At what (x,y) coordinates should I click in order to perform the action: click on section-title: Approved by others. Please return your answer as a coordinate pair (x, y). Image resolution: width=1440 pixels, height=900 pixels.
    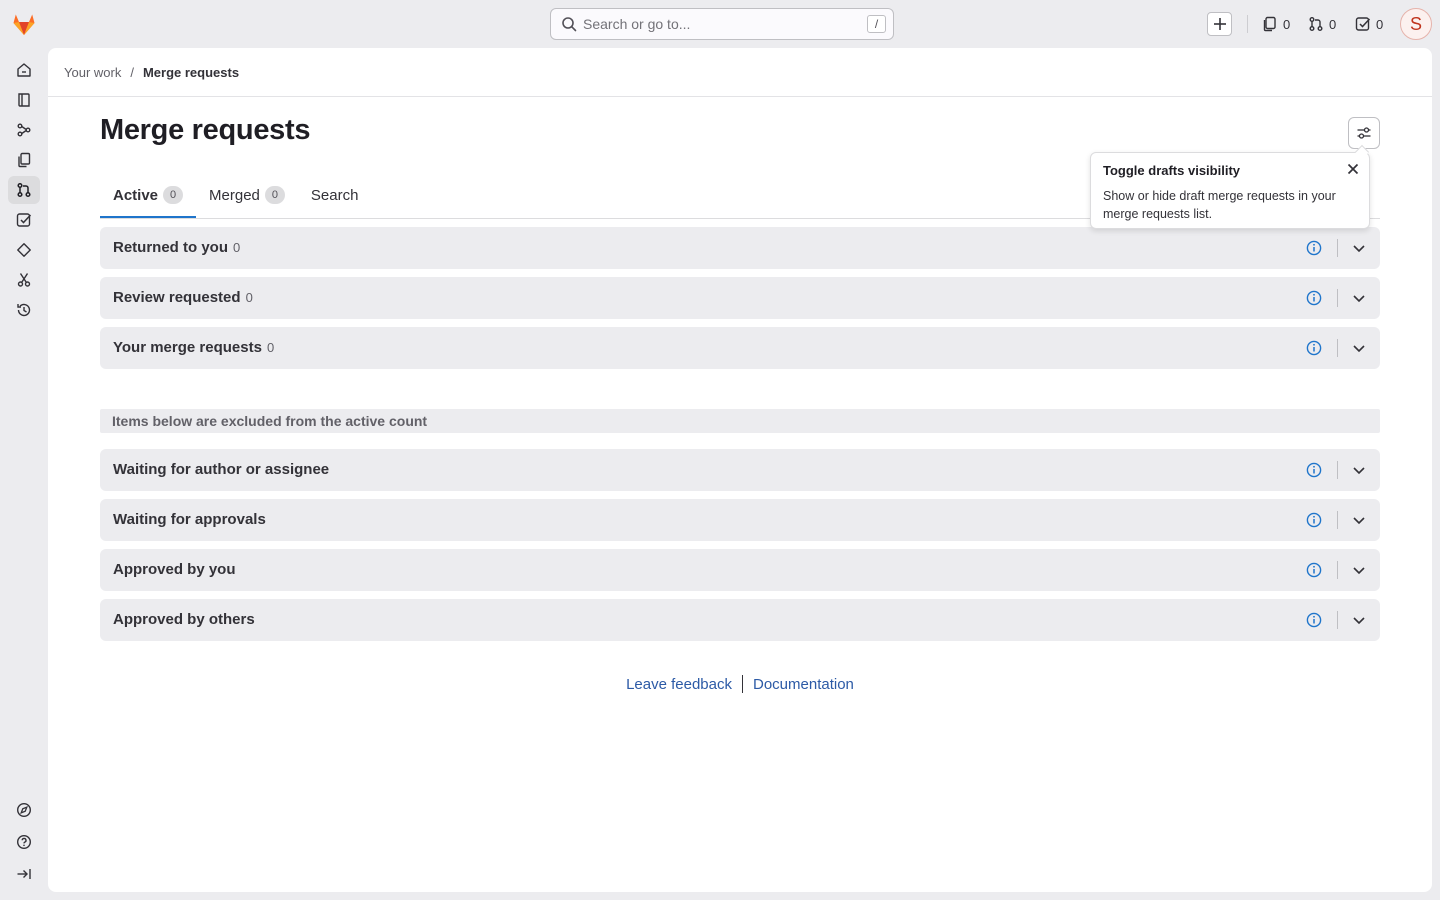
    Looking at the image, I should click on (184, 619).